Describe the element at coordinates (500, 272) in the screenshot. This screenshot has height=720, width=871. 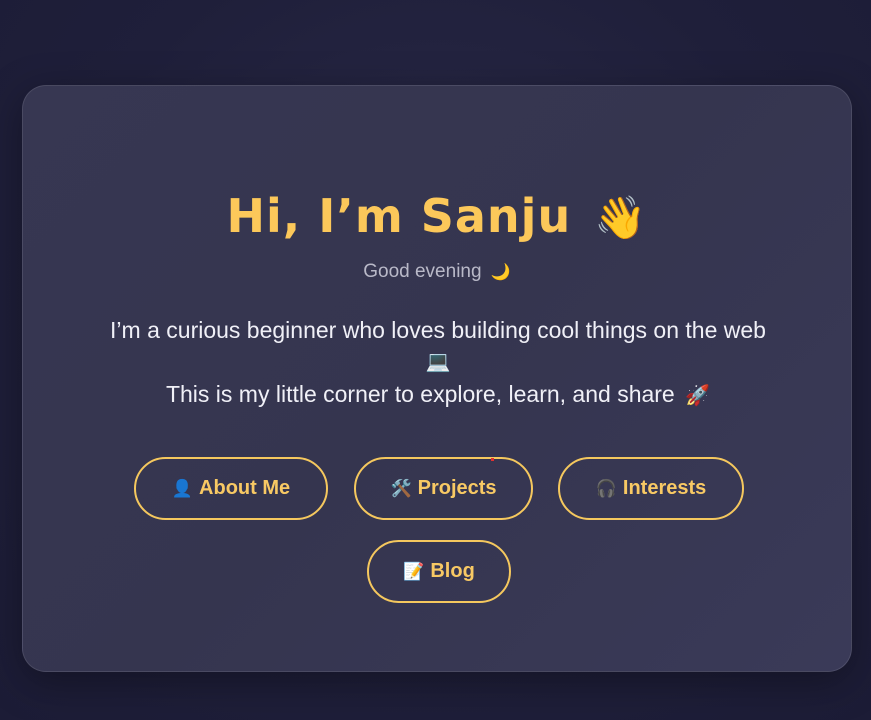
I see `moon-icon: 🌙` at that location.